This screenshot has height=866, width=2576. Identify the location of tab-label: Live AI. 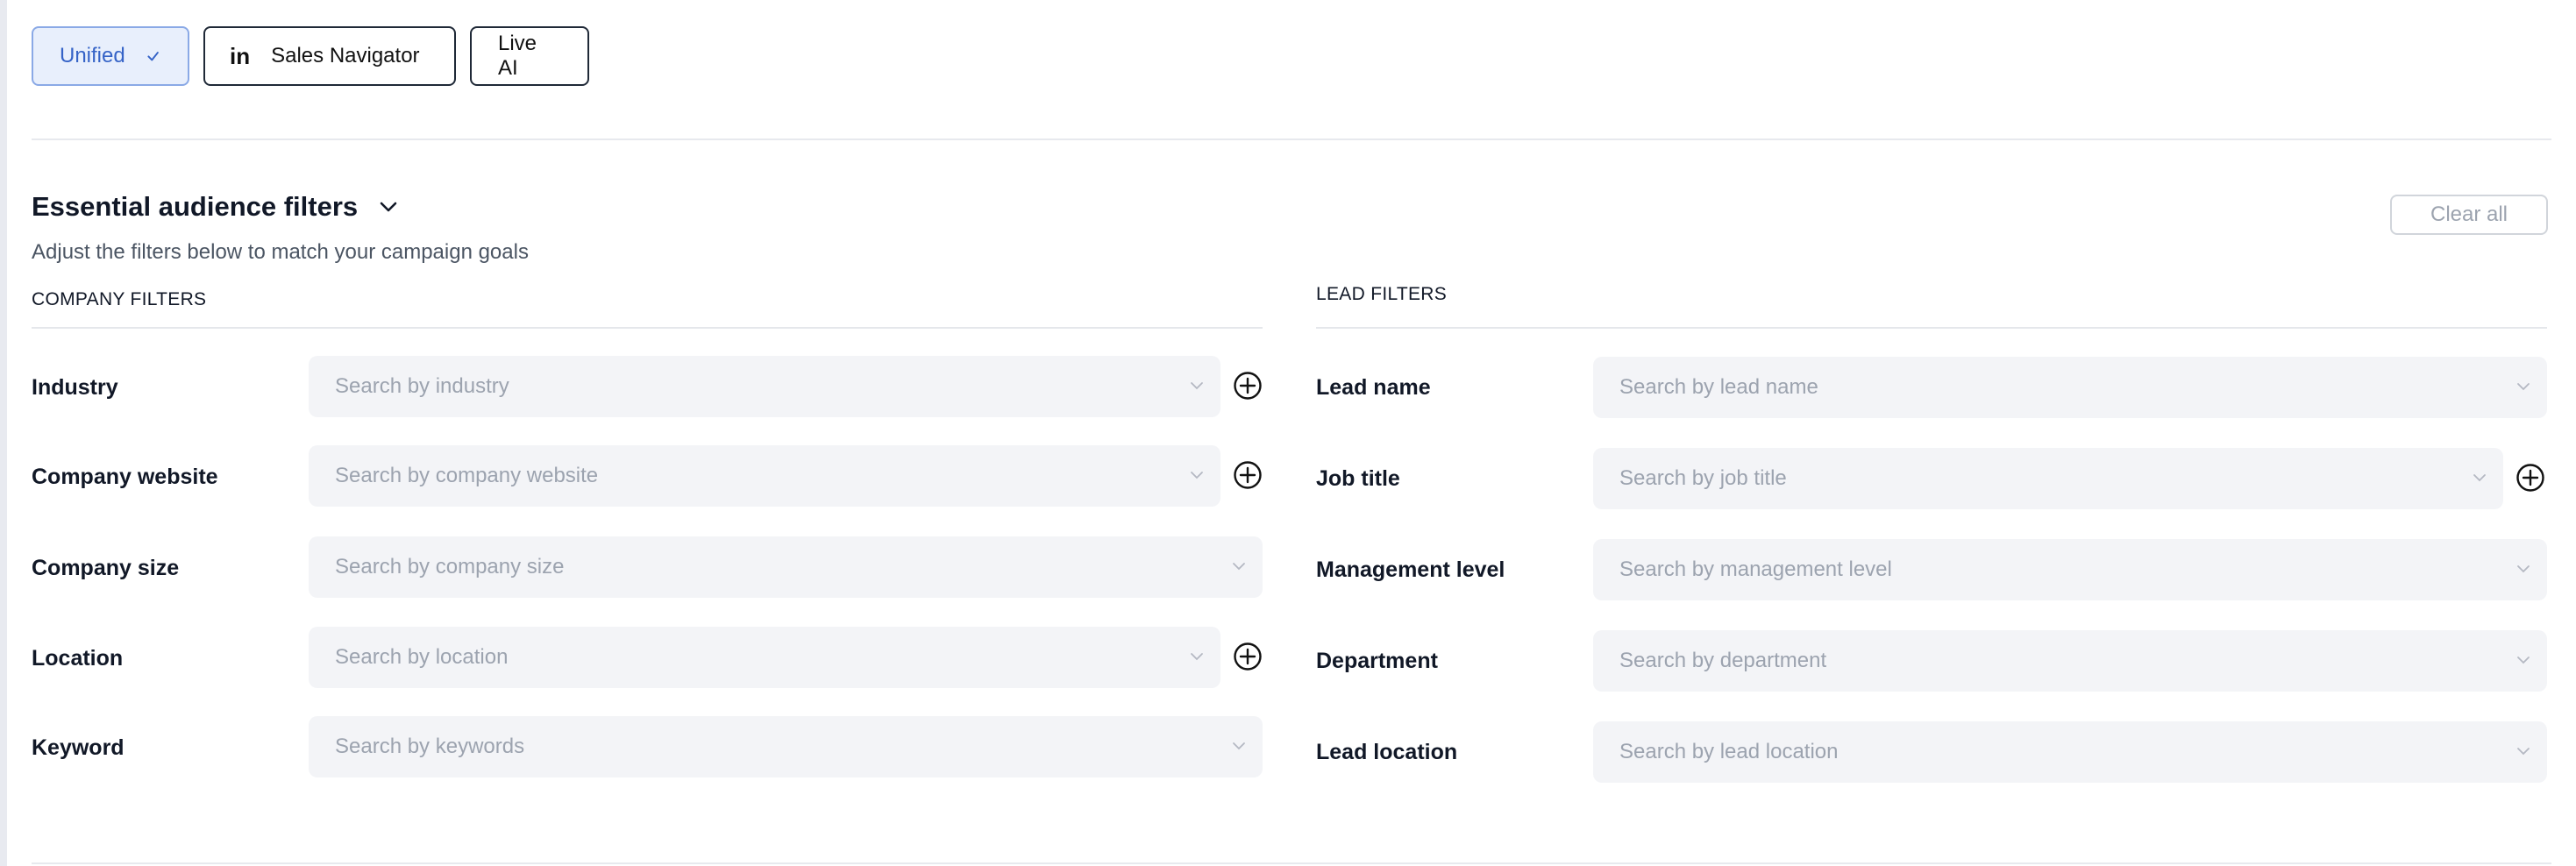
(517, 56).